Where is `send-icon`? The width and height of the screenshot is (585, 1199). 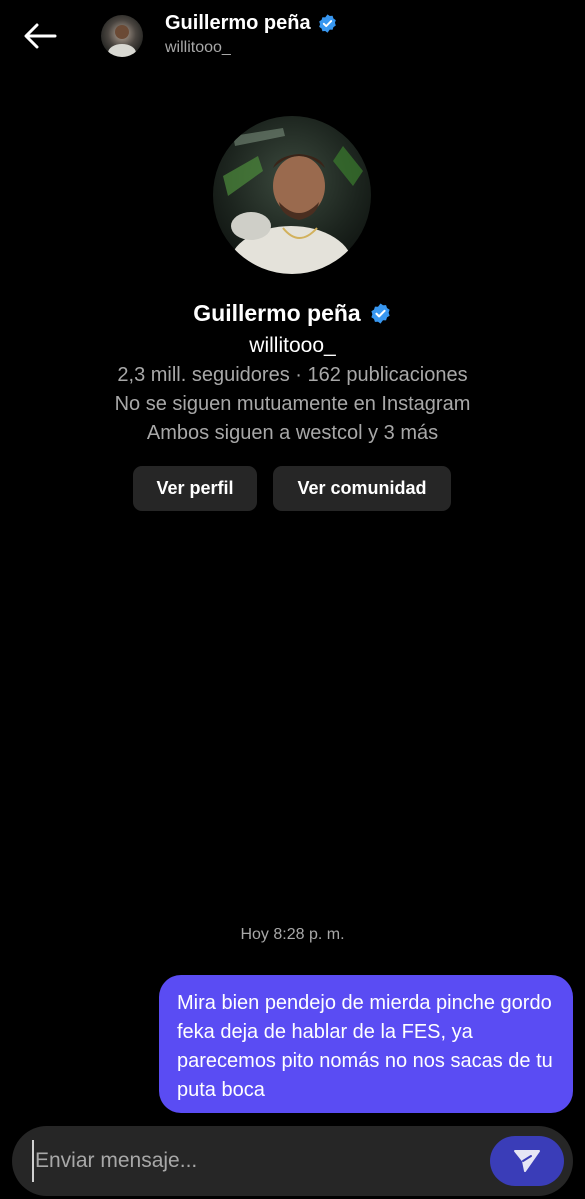
send-icon is located at coordinates (527, 1161).